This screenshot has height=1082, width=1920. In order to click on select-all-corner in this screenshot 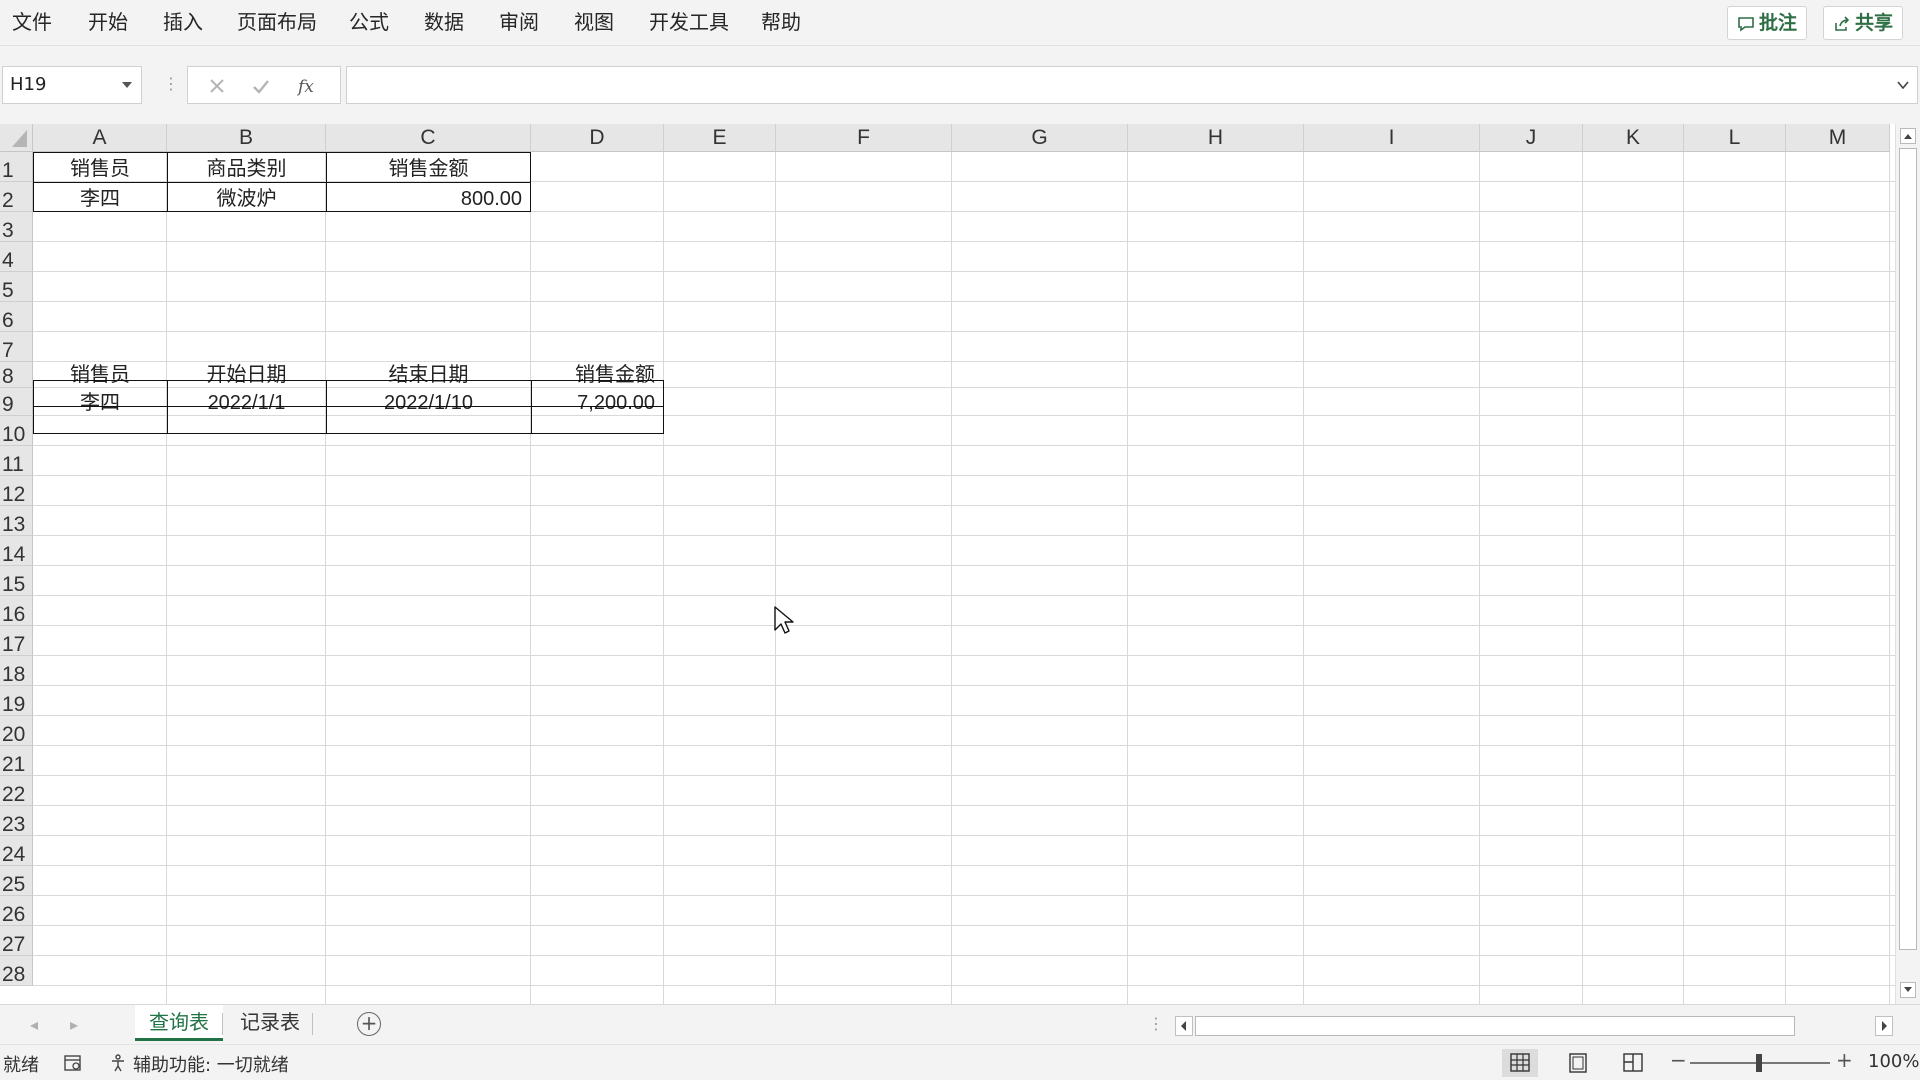, I will do `click(16, 138)`.